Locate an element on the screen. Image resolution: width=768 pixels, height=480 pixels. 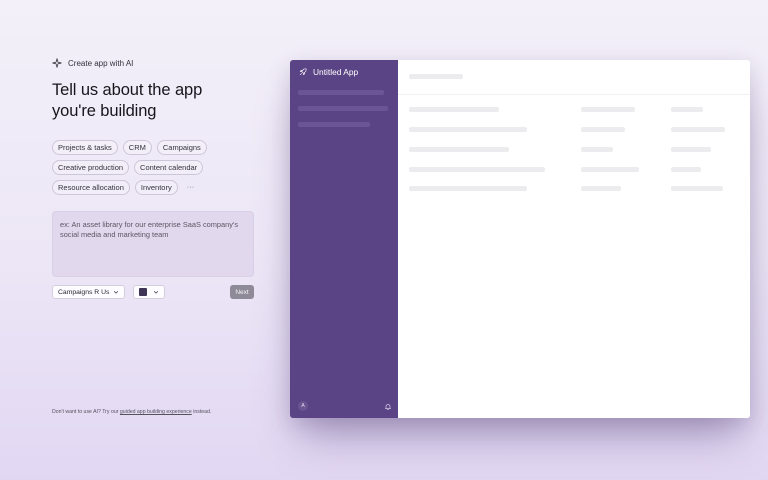
page-title-line-1: Tell us about the app is located at coordinates (127, 90).